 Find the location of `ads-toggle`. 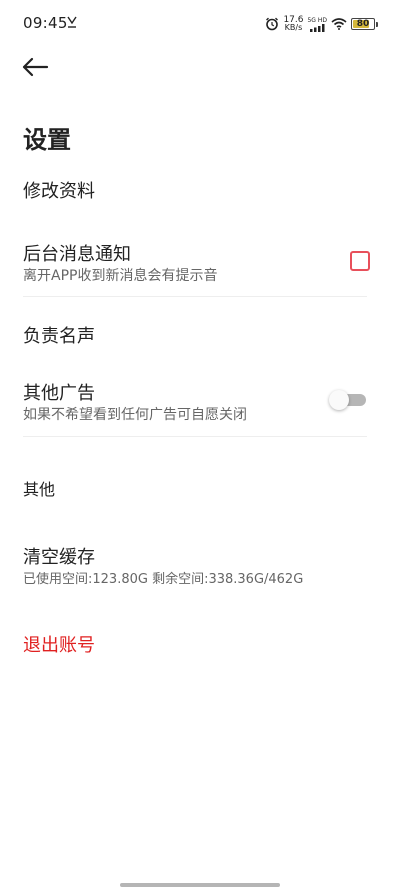

ads-toggle is located at coordinates (347, 400).